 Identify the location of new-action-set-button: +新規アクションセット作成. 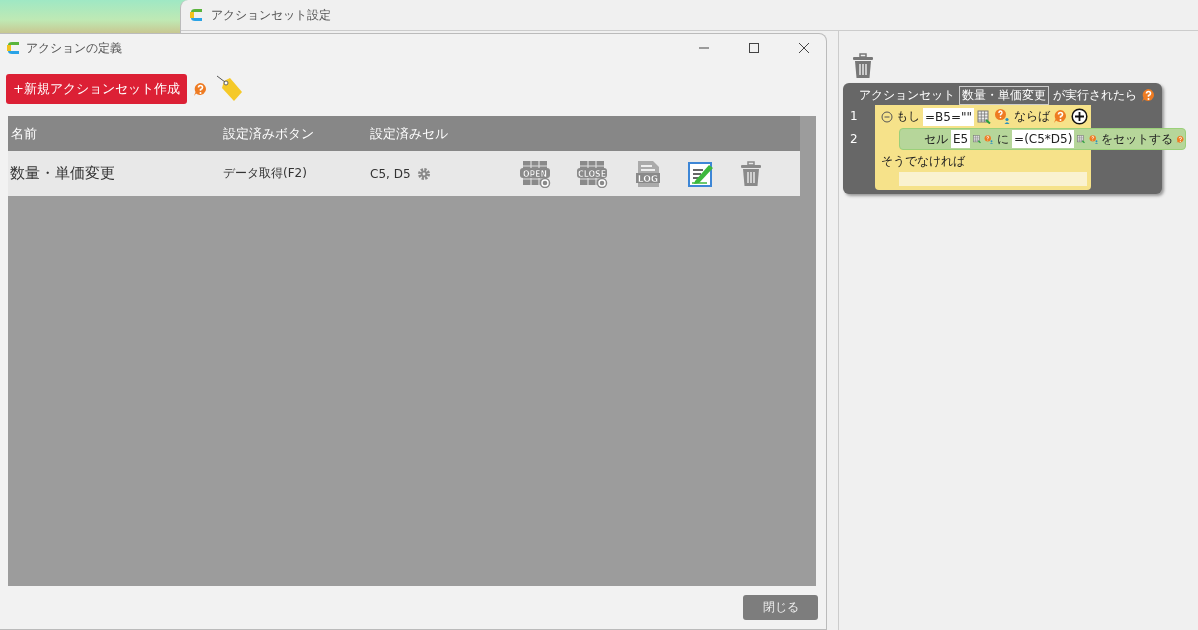
(96, 89).